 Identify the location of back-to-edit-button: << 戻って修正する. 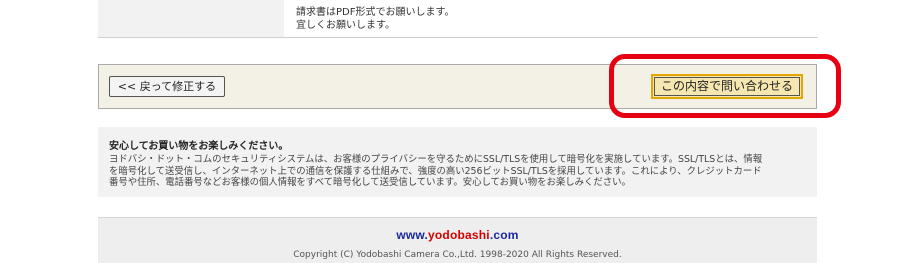
(167, 86).